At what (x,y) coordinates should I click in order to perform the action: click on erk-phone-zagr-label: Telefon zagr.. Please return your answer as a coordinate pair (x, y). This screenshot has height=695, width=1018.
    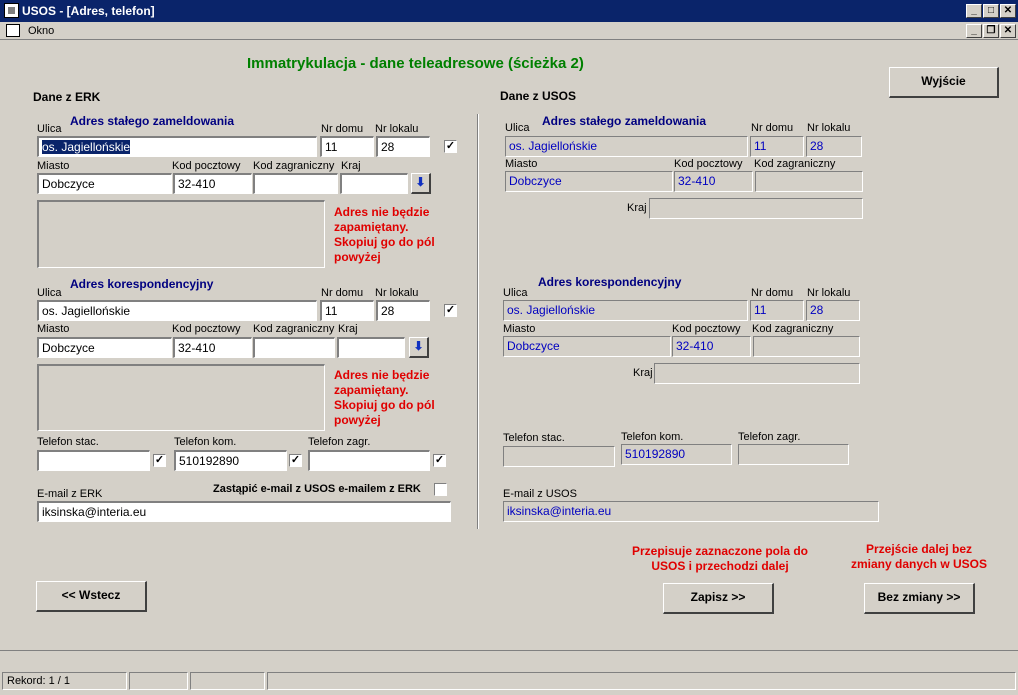
    Looking at the image, I should click on (339, 442).